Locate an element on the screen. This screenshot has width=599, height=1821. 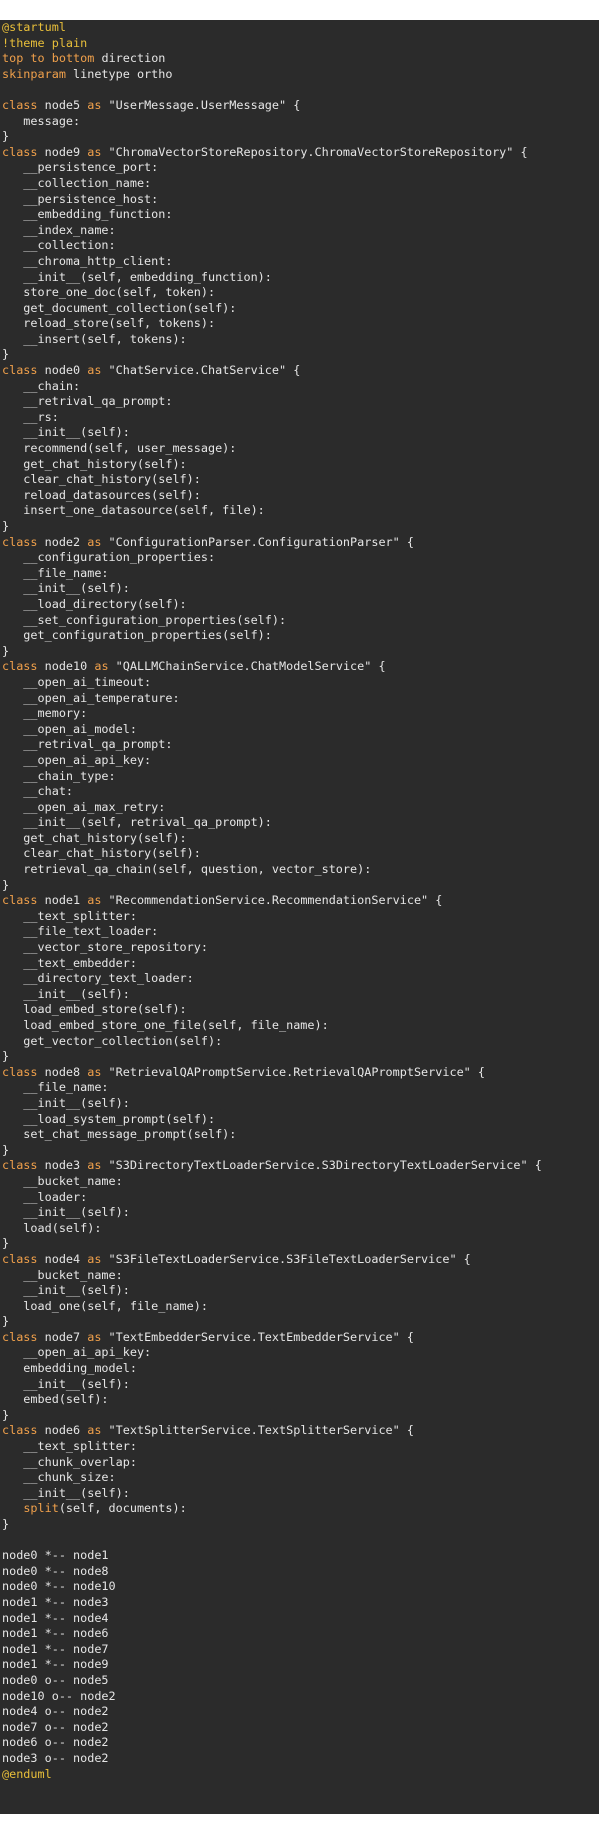
code-line: node6 o-- node2 is located at coordinates (299, 1743).